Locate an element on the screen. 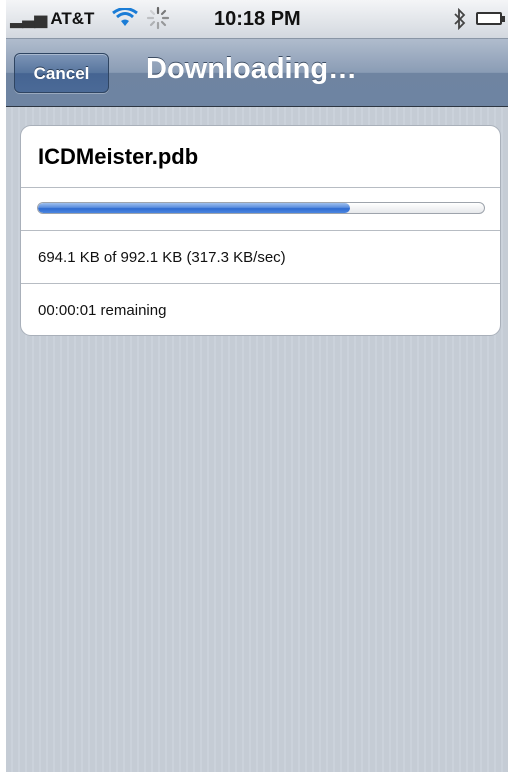  bluetooth-icon is located at coordinates (460, 19).